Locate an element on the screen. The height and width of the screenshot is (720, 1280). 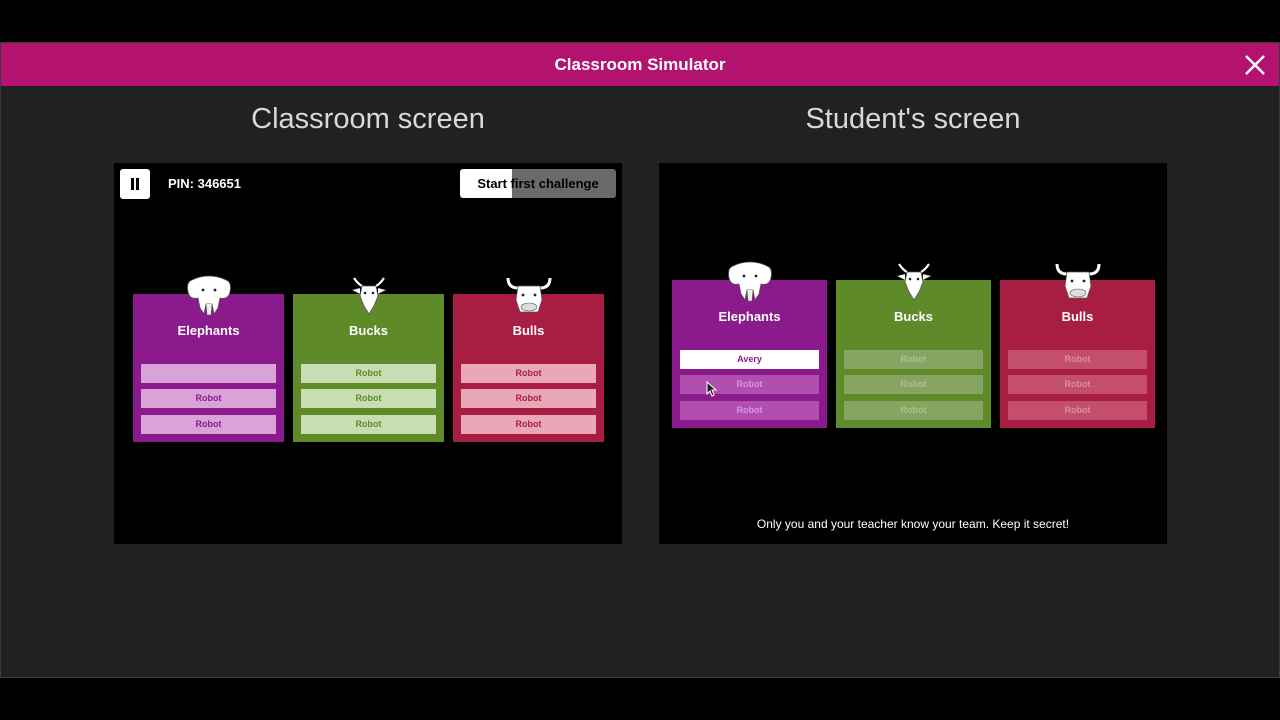
modal-title: Classroom Simulator is located at coordinates (640, 64).